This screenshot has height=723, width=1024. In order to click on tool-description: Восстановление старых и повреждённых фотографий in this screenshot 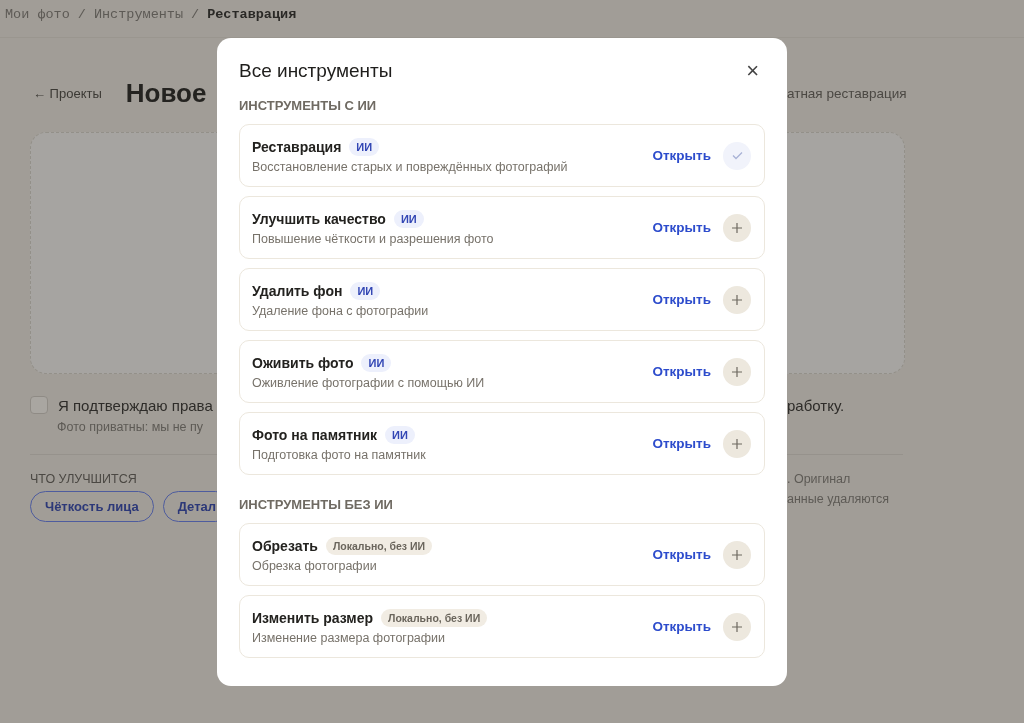, I will do `click(410, 166)`.